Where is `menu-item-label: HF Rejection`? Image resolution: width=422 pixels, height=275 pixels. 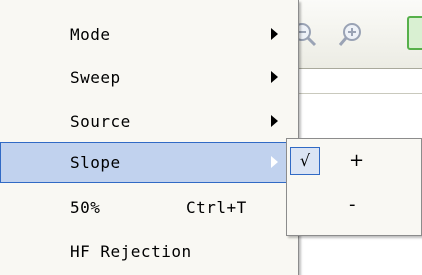
menu-item-label: HF Rejection is located at coordinates (131, 251).